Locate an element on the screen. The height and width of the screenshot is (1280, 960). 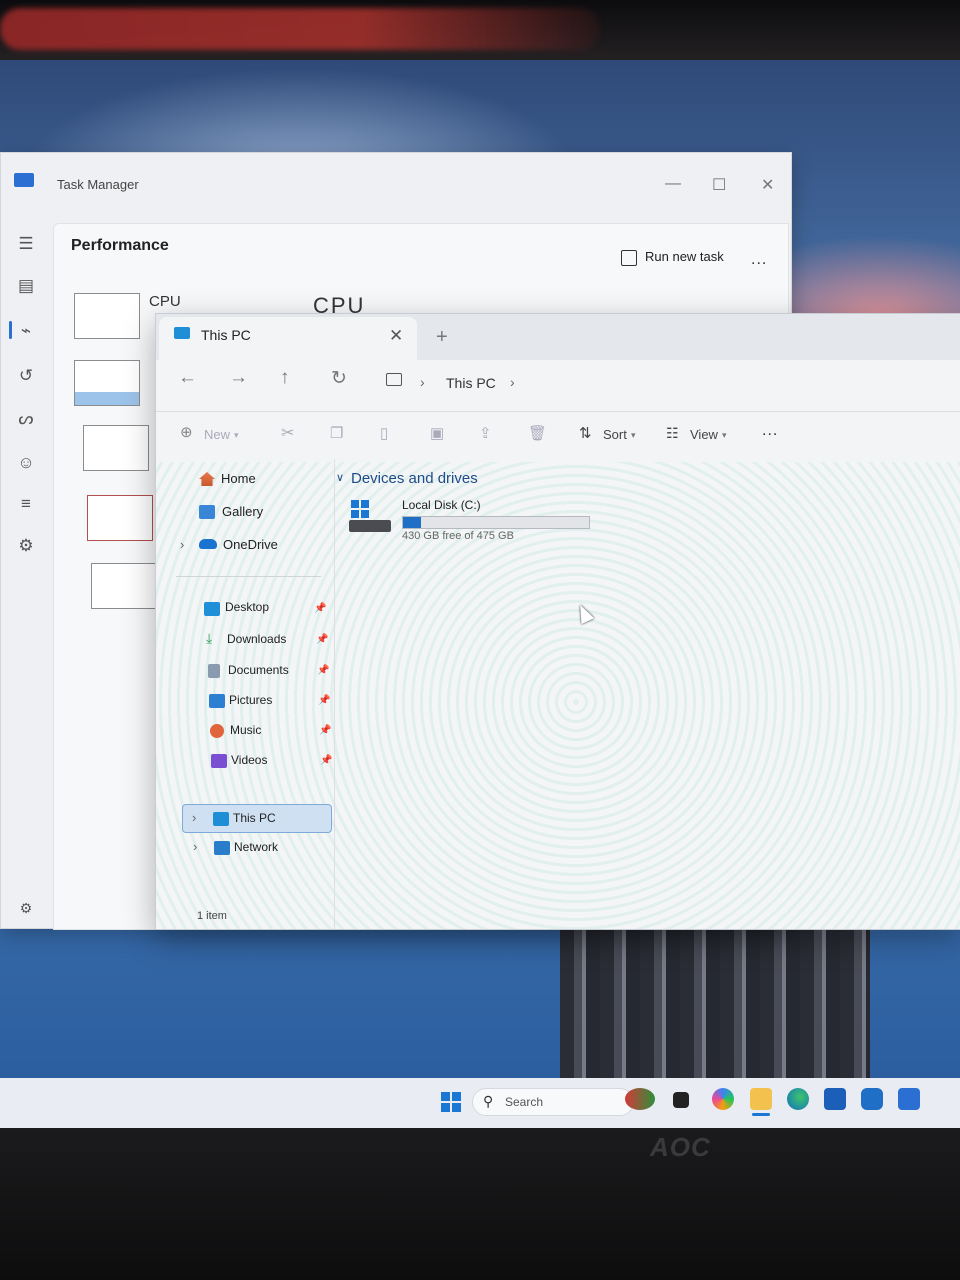
memory-thumbnail-graph is located at coordinates (107, 383).